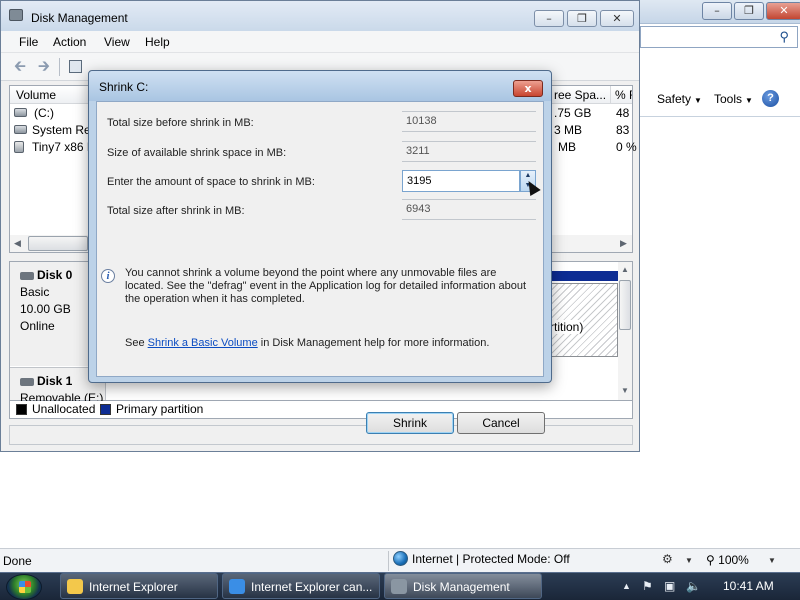  I want to click on available-shrink-label: Size of available shrink space in MB:, so click(197, 153).